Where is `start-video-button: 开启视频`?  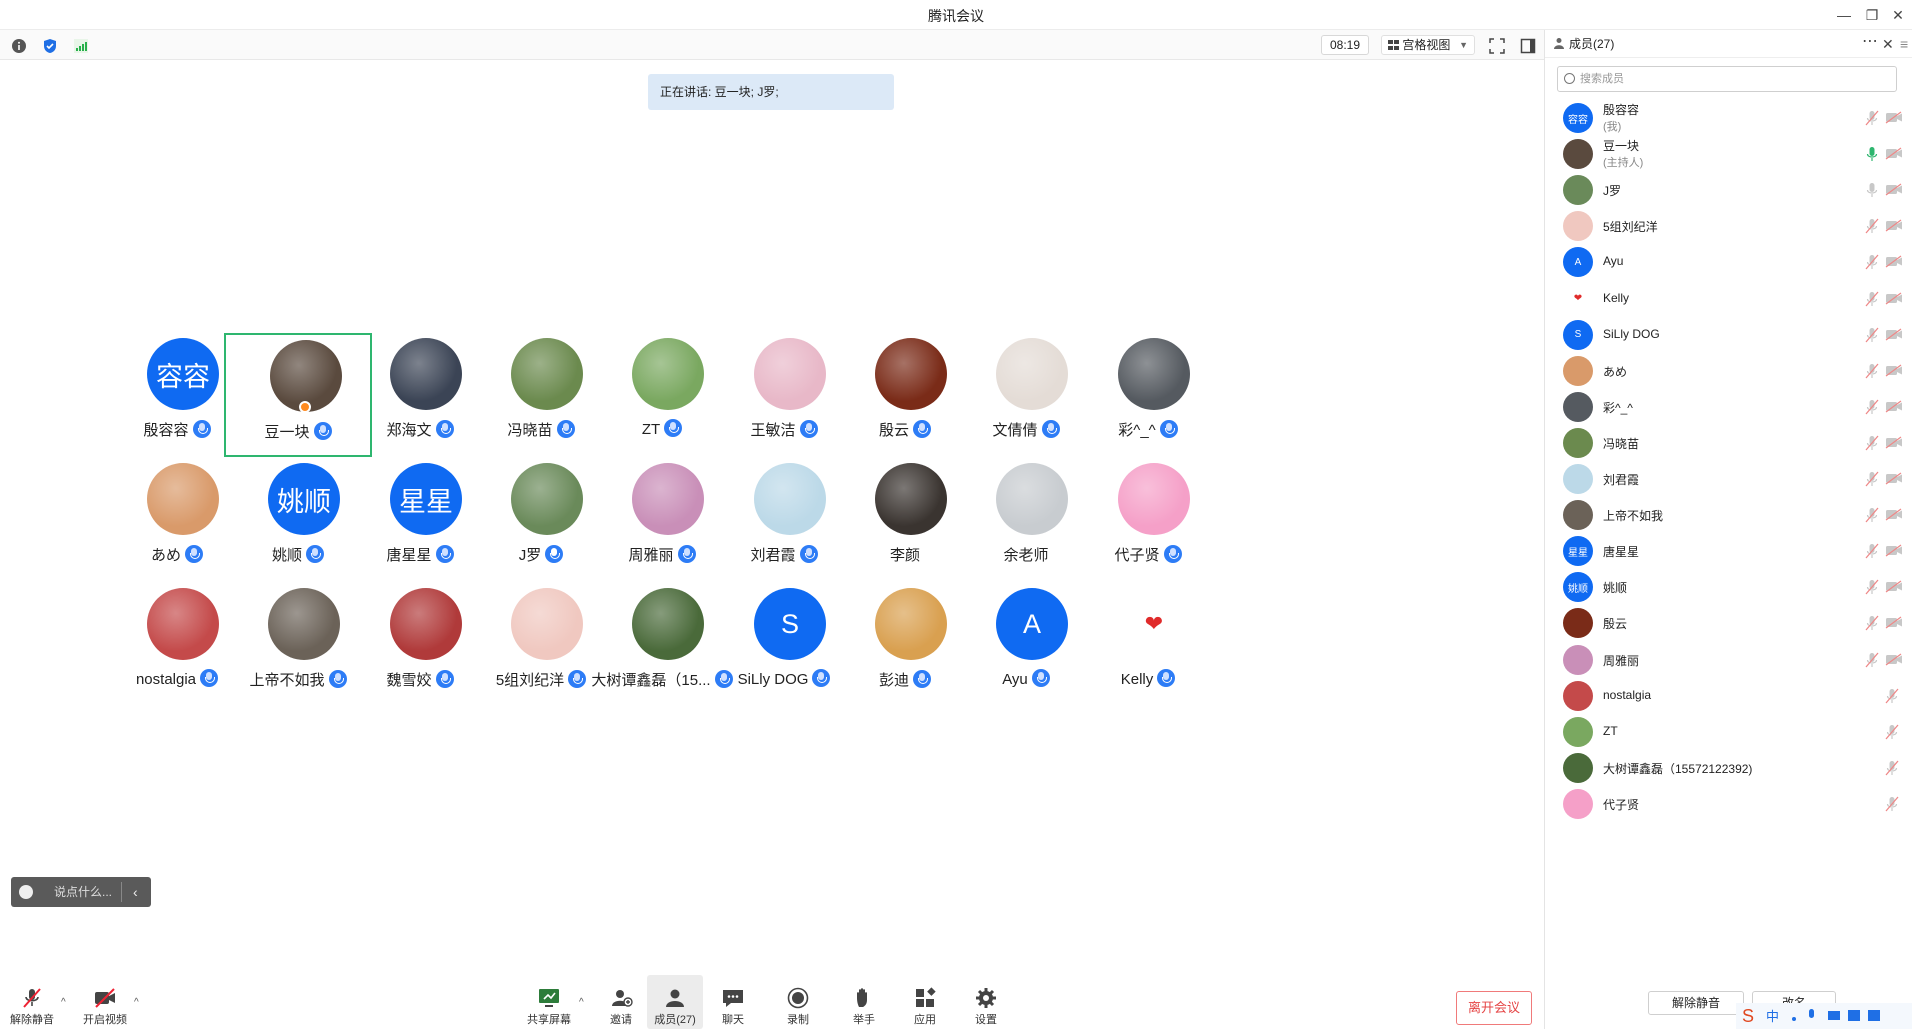
start-video-button: 开启视频 is located at coordinates (105, 1002).